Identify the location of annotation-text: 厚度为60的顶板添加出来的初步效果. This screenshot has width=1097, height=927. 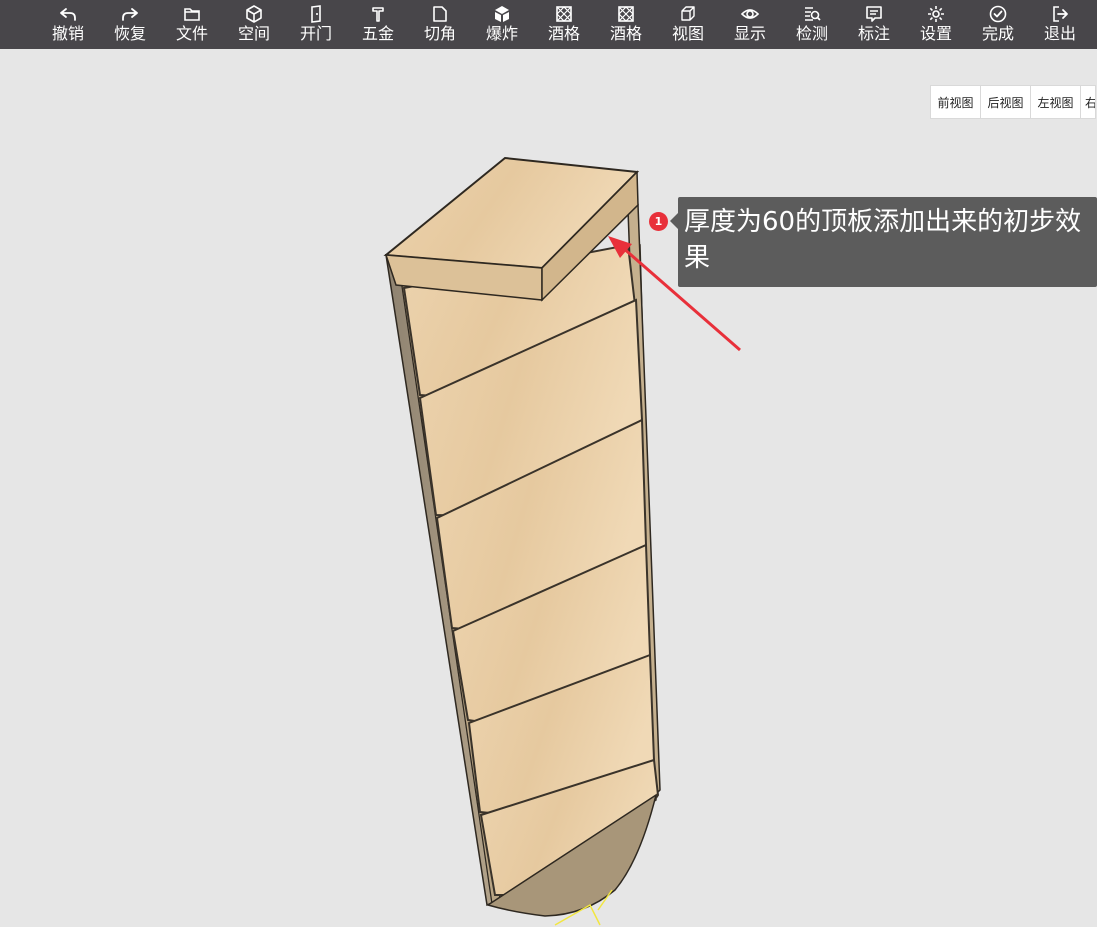
(883, 240).